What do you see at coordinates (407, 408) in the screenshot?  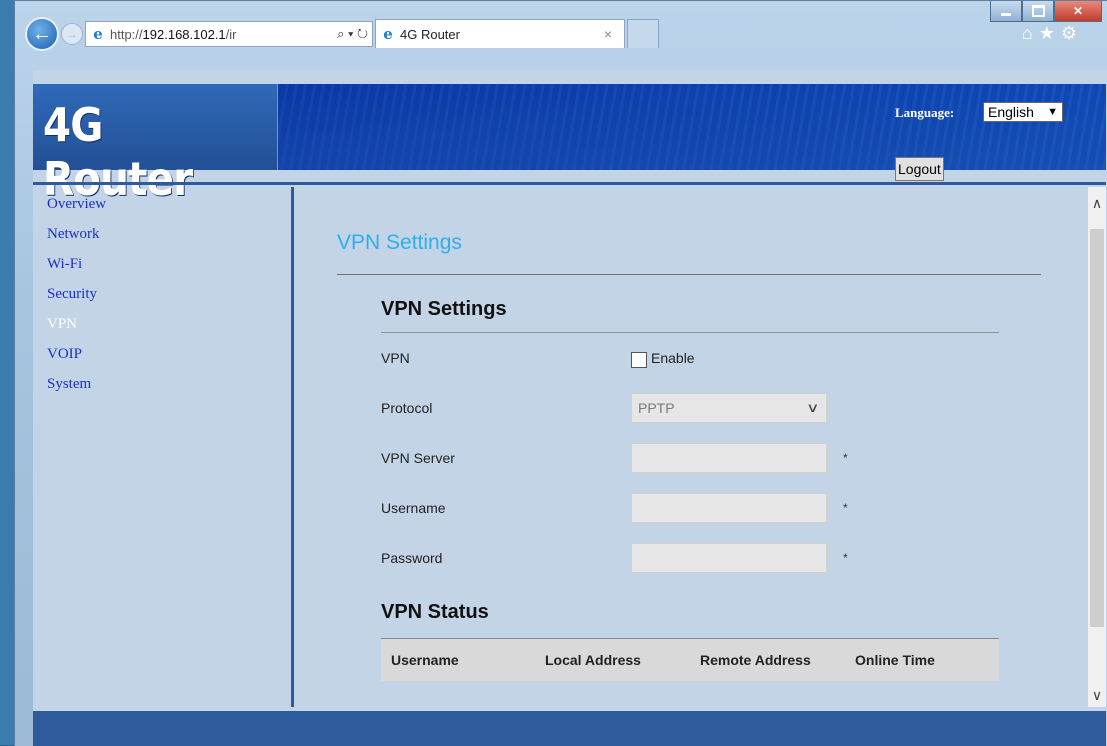 I see `protocol-label: Protocol` at bounding box center [407, 408].